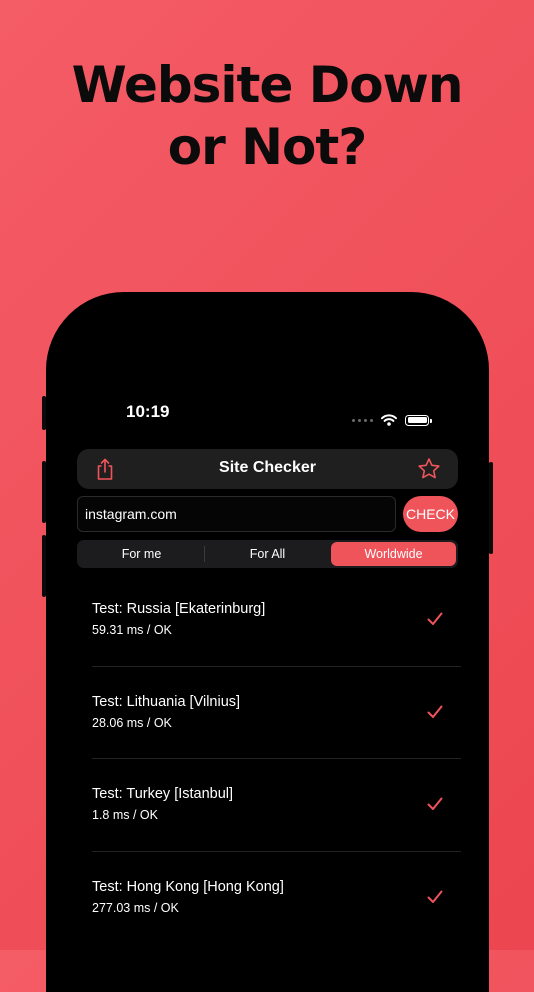 Image resolution: width=534 pixels, height=992 pixels. I want to click on star-icon, so click(429, 469).